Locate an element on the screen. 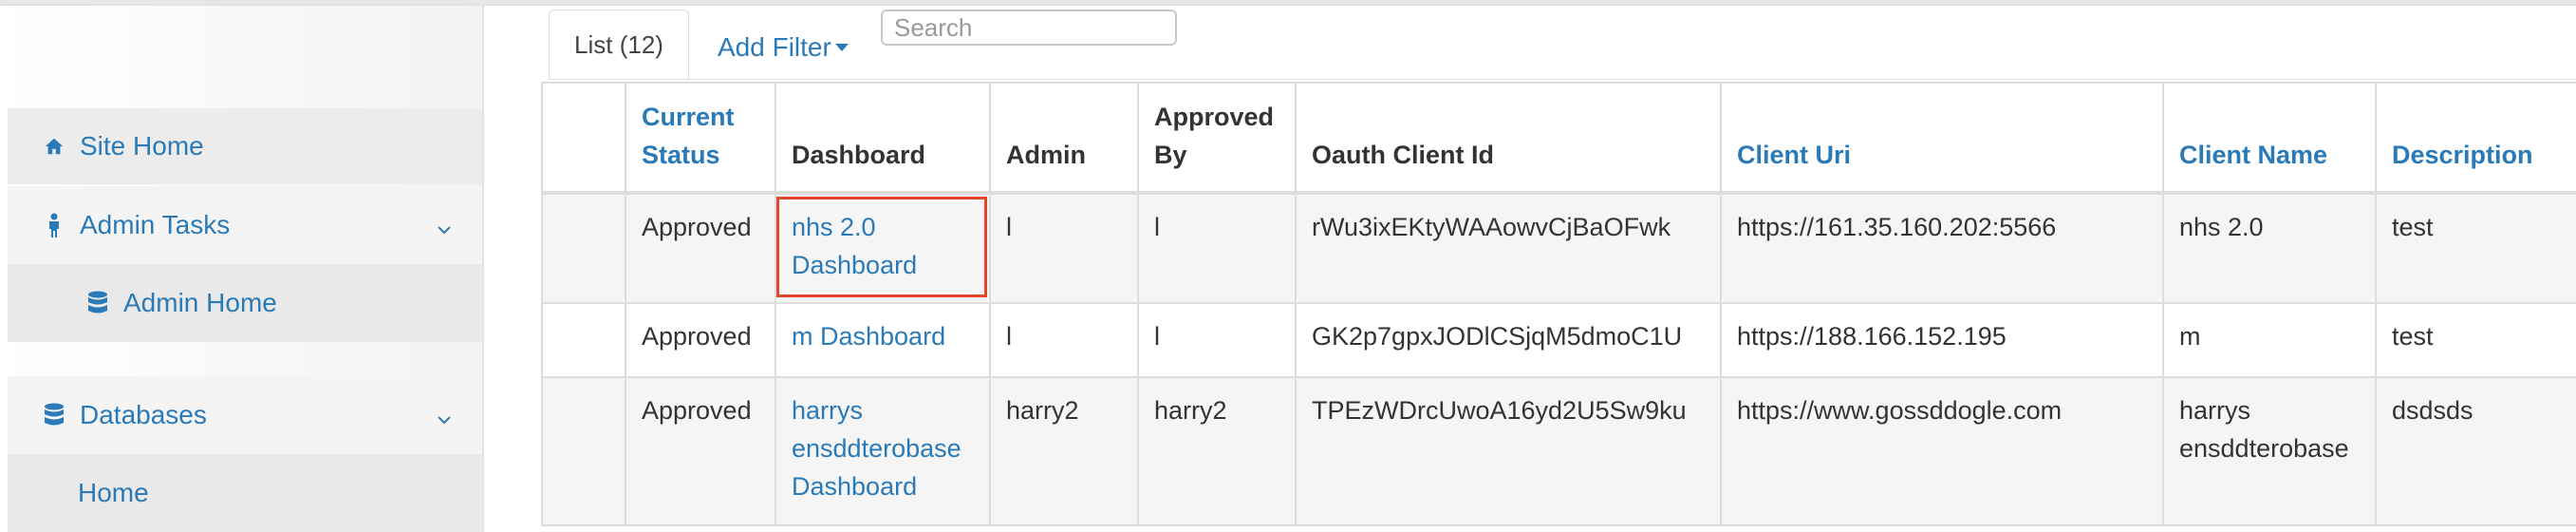 Image resolution: width=2576 pixels, height=532 pixels. dashboard-link: harrys ensddterobase Dashboard is located at coordinates (877, 448).